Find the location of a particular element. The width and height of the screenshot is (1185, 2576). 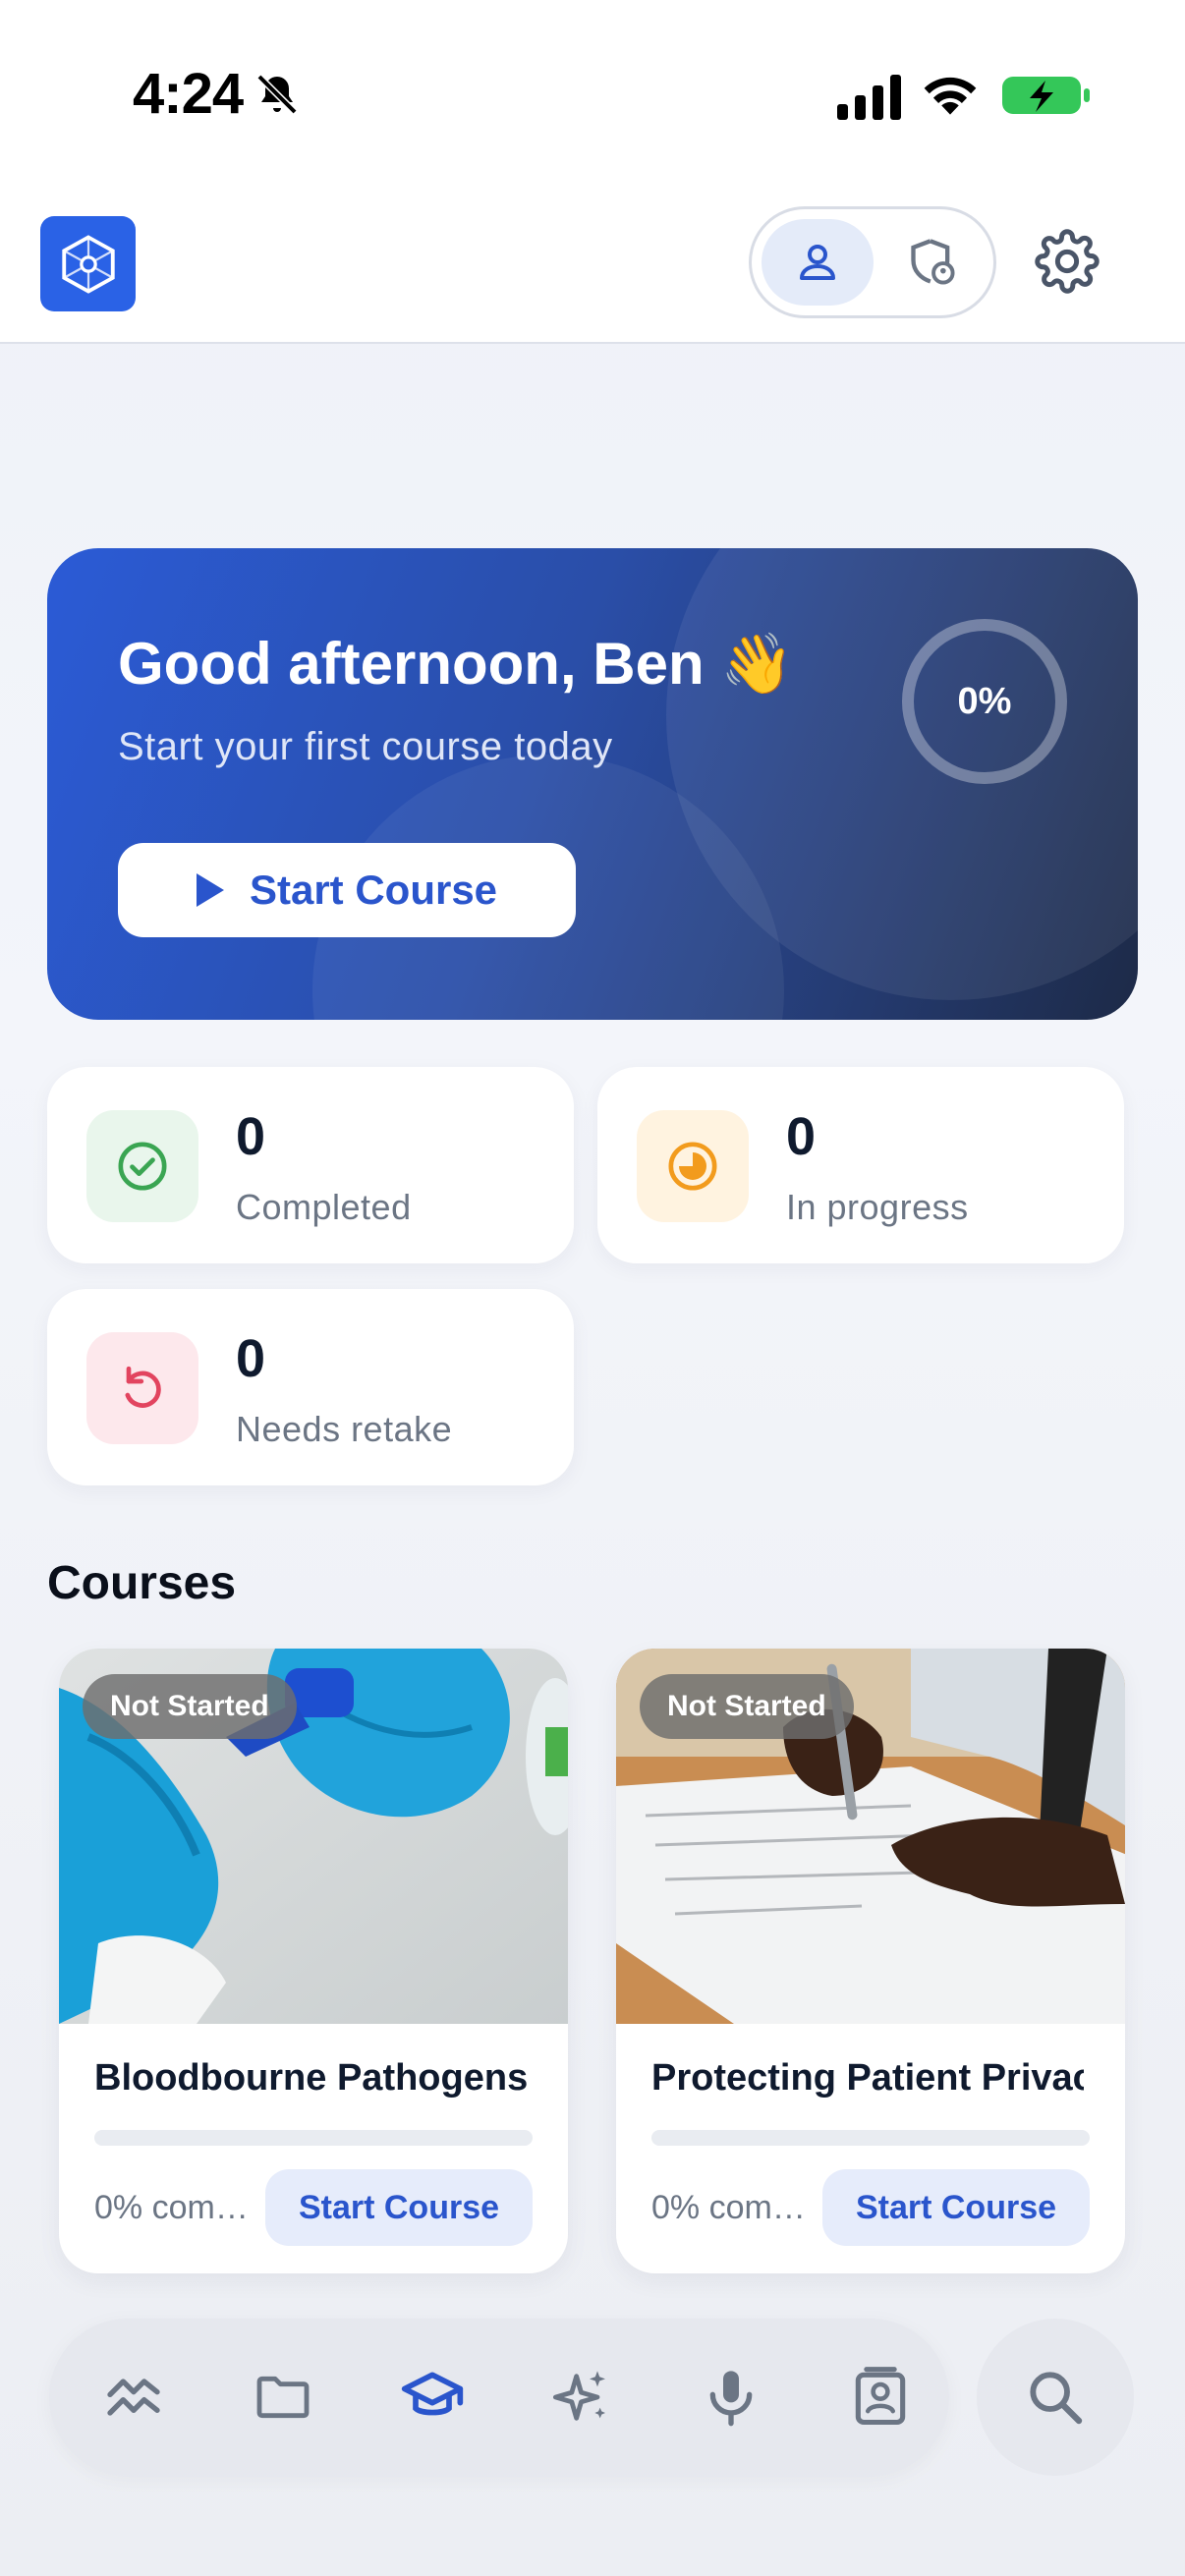

mode-admin-button is located at coordinates (933, 262).